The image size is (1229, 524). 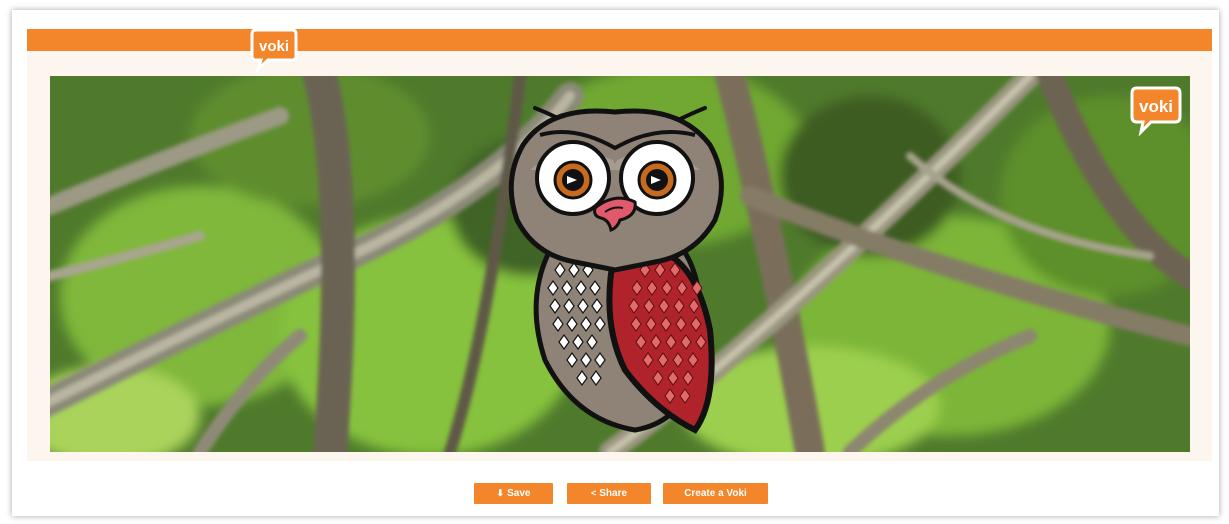 I want to click on create-voki-button: Create a Voki, so click(x=715, y=493).